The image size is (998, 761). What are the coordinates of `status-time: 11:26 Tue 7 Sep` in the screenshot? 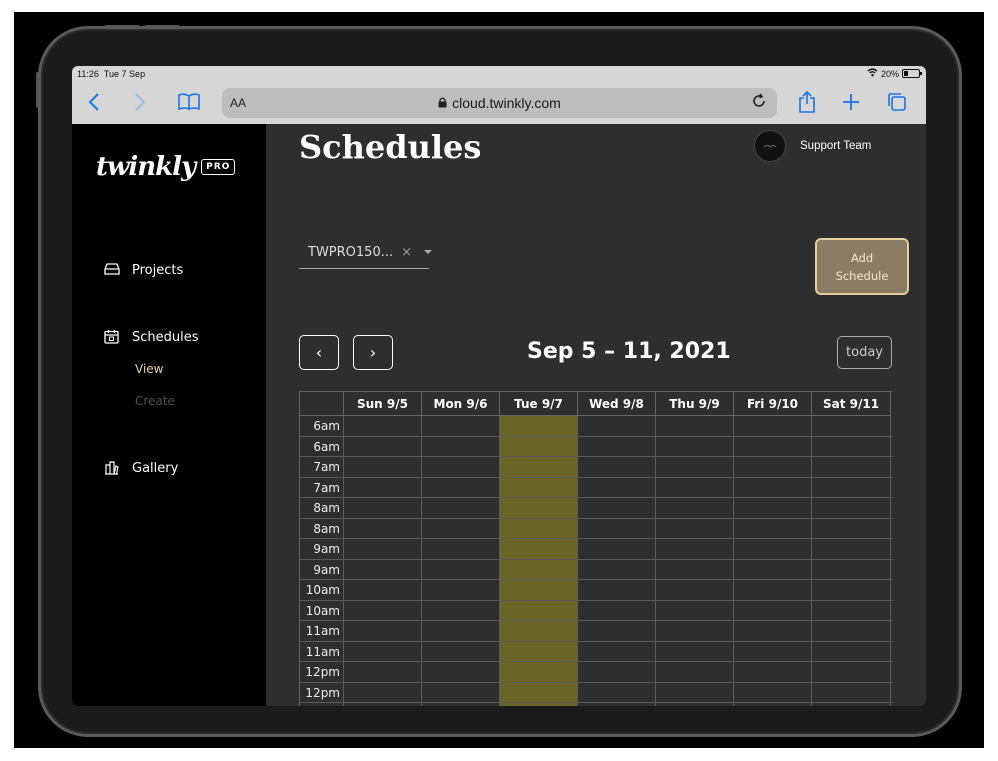 It's located at (111, 74).